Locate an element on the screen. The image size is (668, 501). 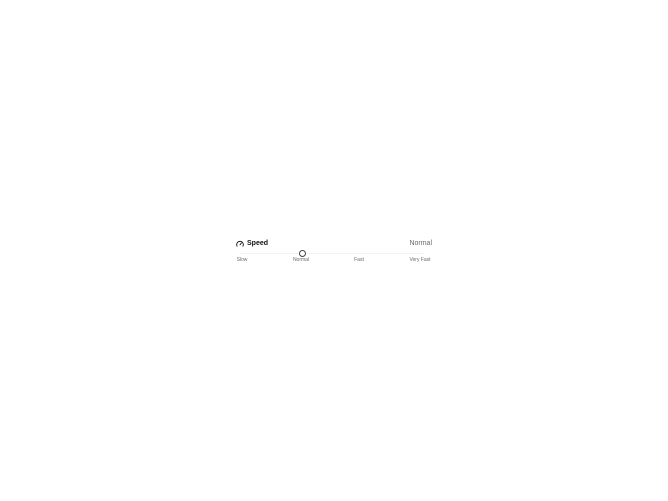
speed-current-value: Normal is located at coordinates (420, 243).